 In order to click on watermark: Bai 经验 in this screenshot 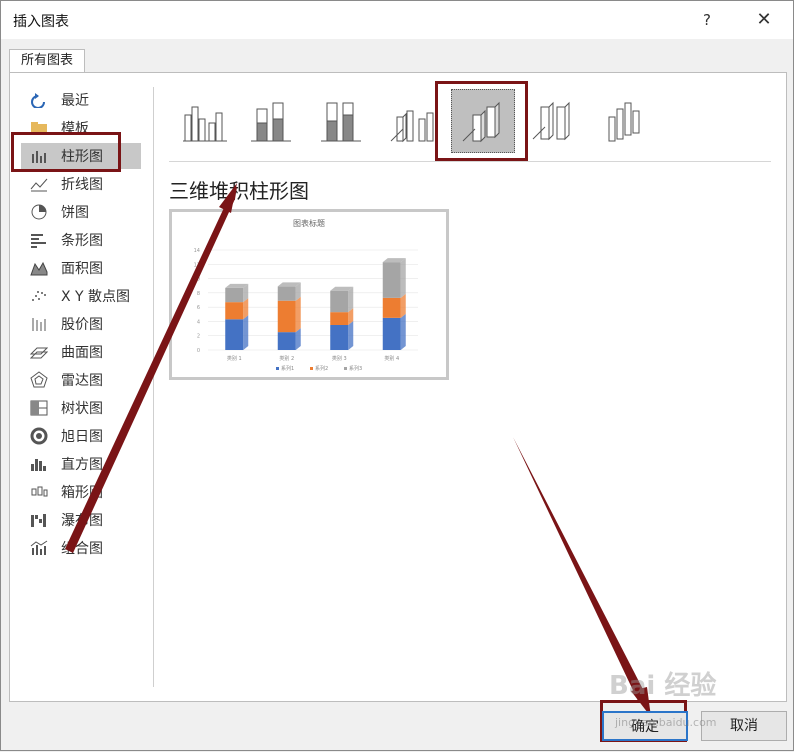, I will do `click(663, 686)`.